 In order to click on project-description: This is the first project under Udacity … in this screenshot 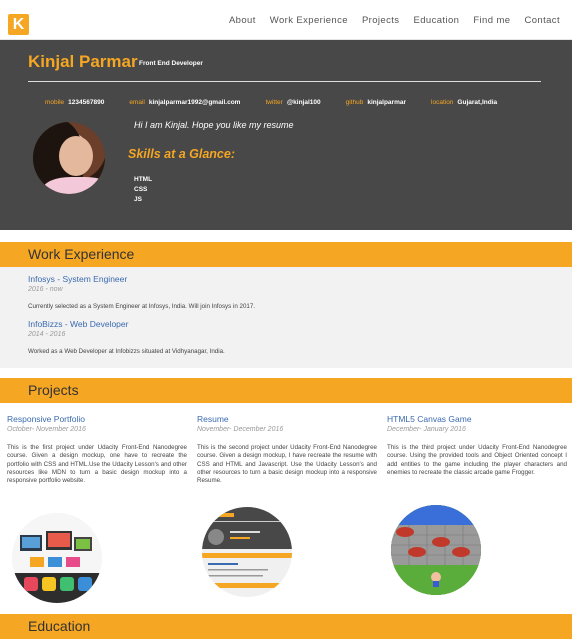, I will do `click(97, 464)`.